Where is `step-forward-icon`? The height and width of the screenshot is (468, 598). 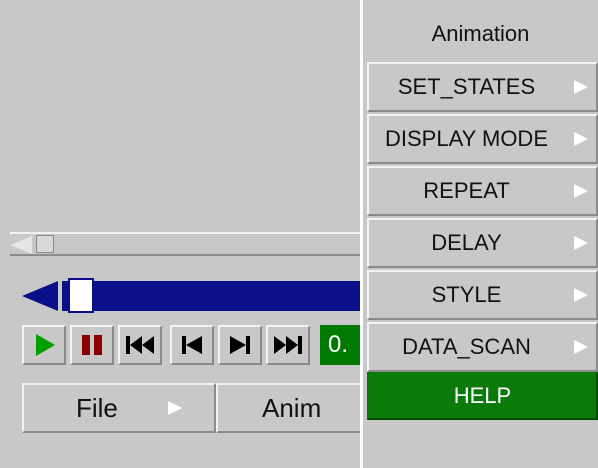 step-forward-icon is located at coordinates (240, 345).